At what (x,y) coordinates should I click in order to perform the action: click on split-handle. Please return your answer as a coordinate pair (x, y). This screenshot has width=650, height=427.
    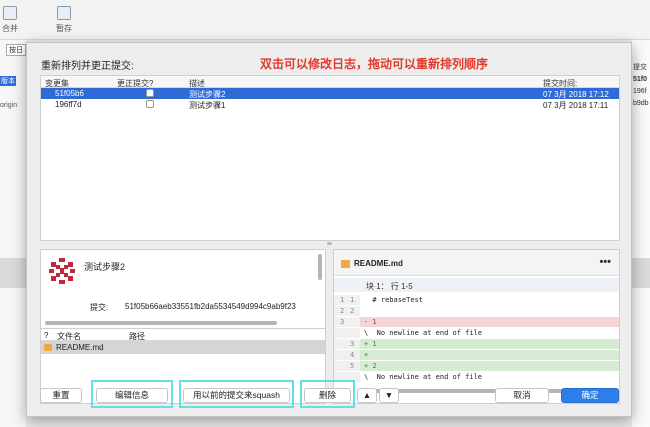
    Looking at the image, I should click on (329, 243).